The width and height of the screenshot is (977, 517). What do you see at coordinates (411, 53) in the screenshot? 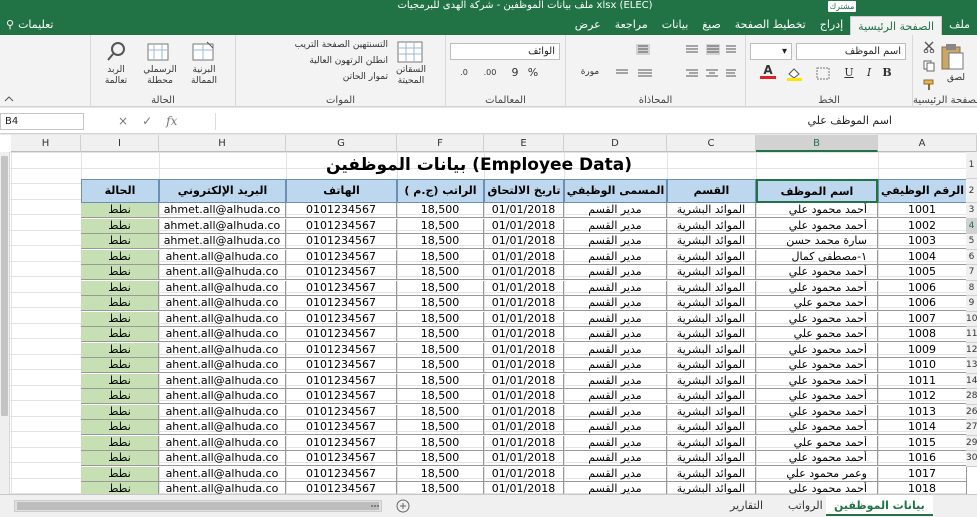
I see `cell-styles-icon` at bounding box center [411, 53].